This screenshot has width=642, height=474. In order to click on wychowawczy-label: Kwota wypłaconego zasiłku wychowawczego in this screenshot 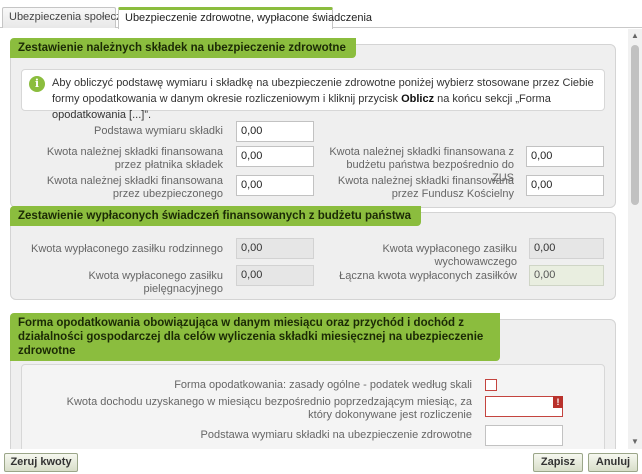, I will do `click(449, 255)`.